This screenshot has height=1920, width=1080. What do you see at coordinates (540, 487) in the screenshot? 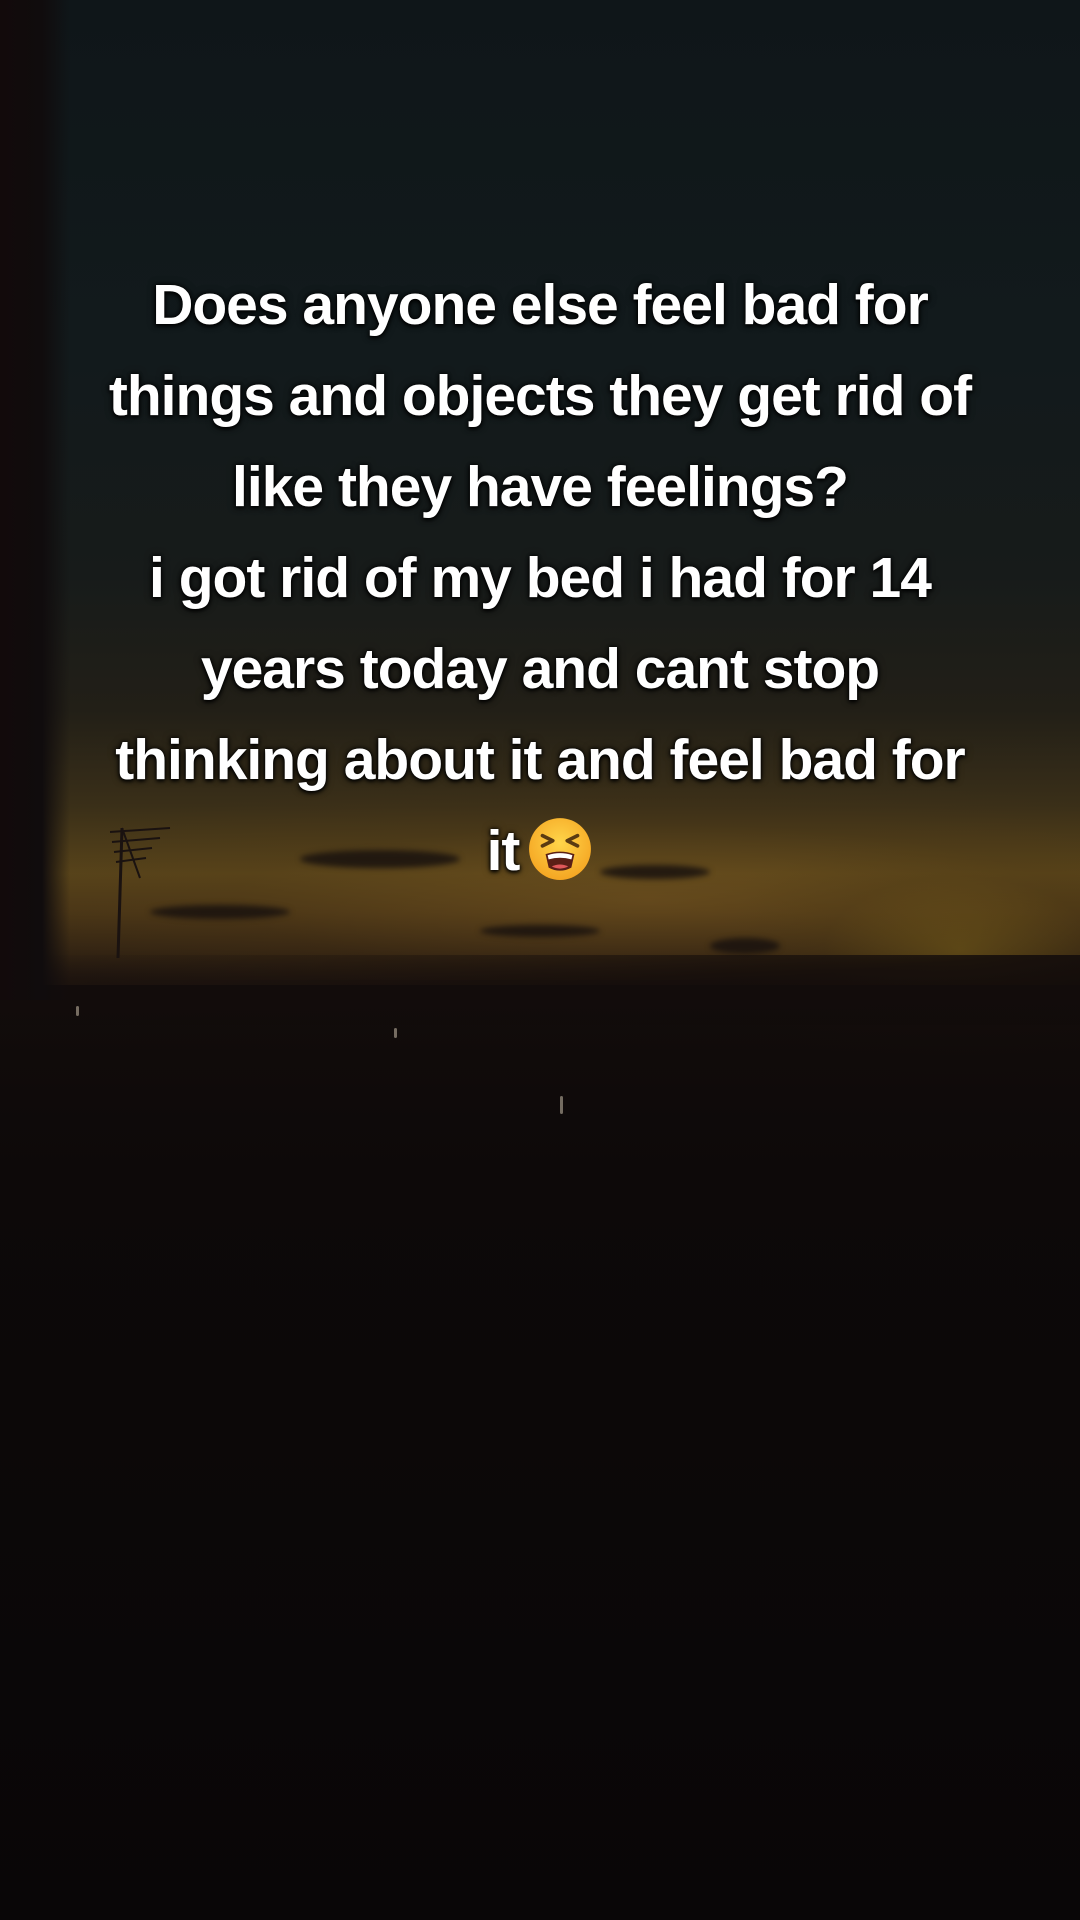
I see `caption-line: like they have feelings?` at bounding box center [540, 487].